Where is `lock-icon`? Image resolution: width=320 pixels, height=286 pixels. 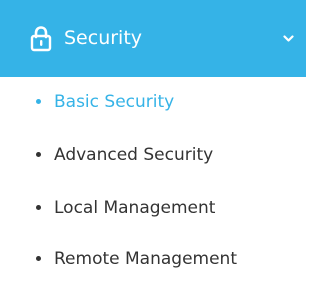 lock-icon is located at coordinates (41, 39).